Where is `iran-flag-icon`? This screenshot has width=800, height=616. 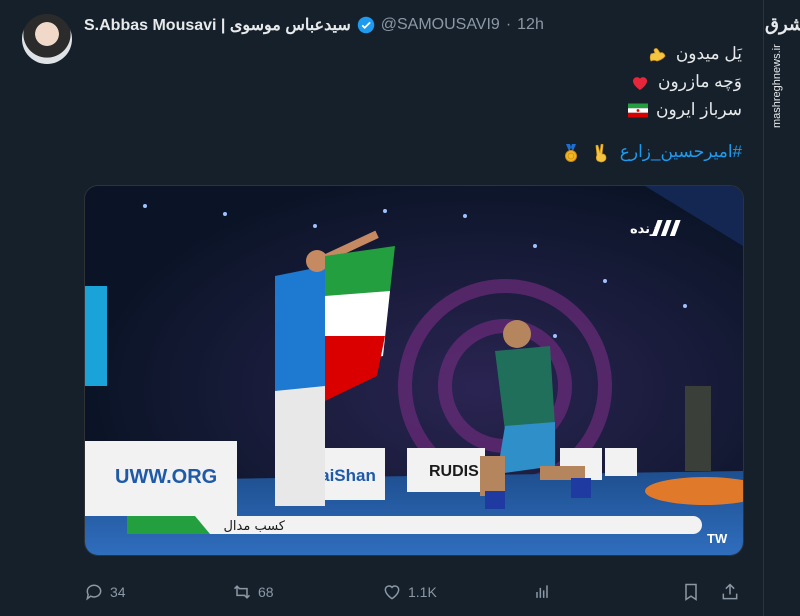
iran-flag-icon is located at coordinates (638, 110).